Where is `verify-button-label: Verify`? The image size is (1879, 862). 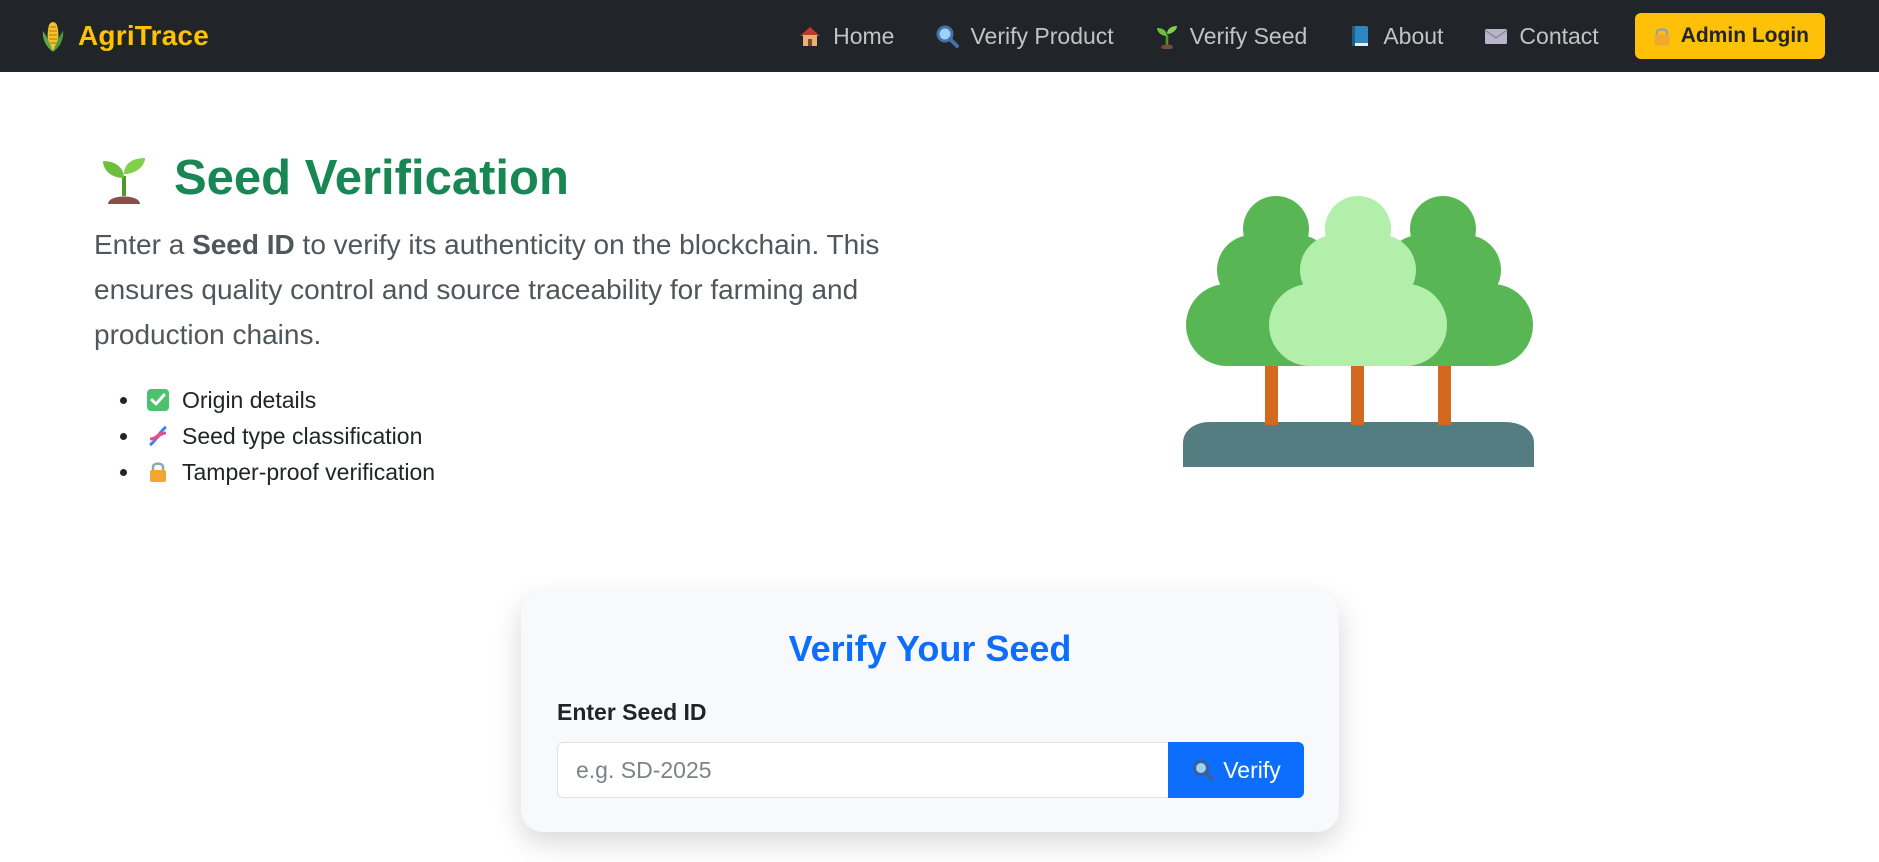
verify-button-label: Verify is located at coordinates (1252, 769).